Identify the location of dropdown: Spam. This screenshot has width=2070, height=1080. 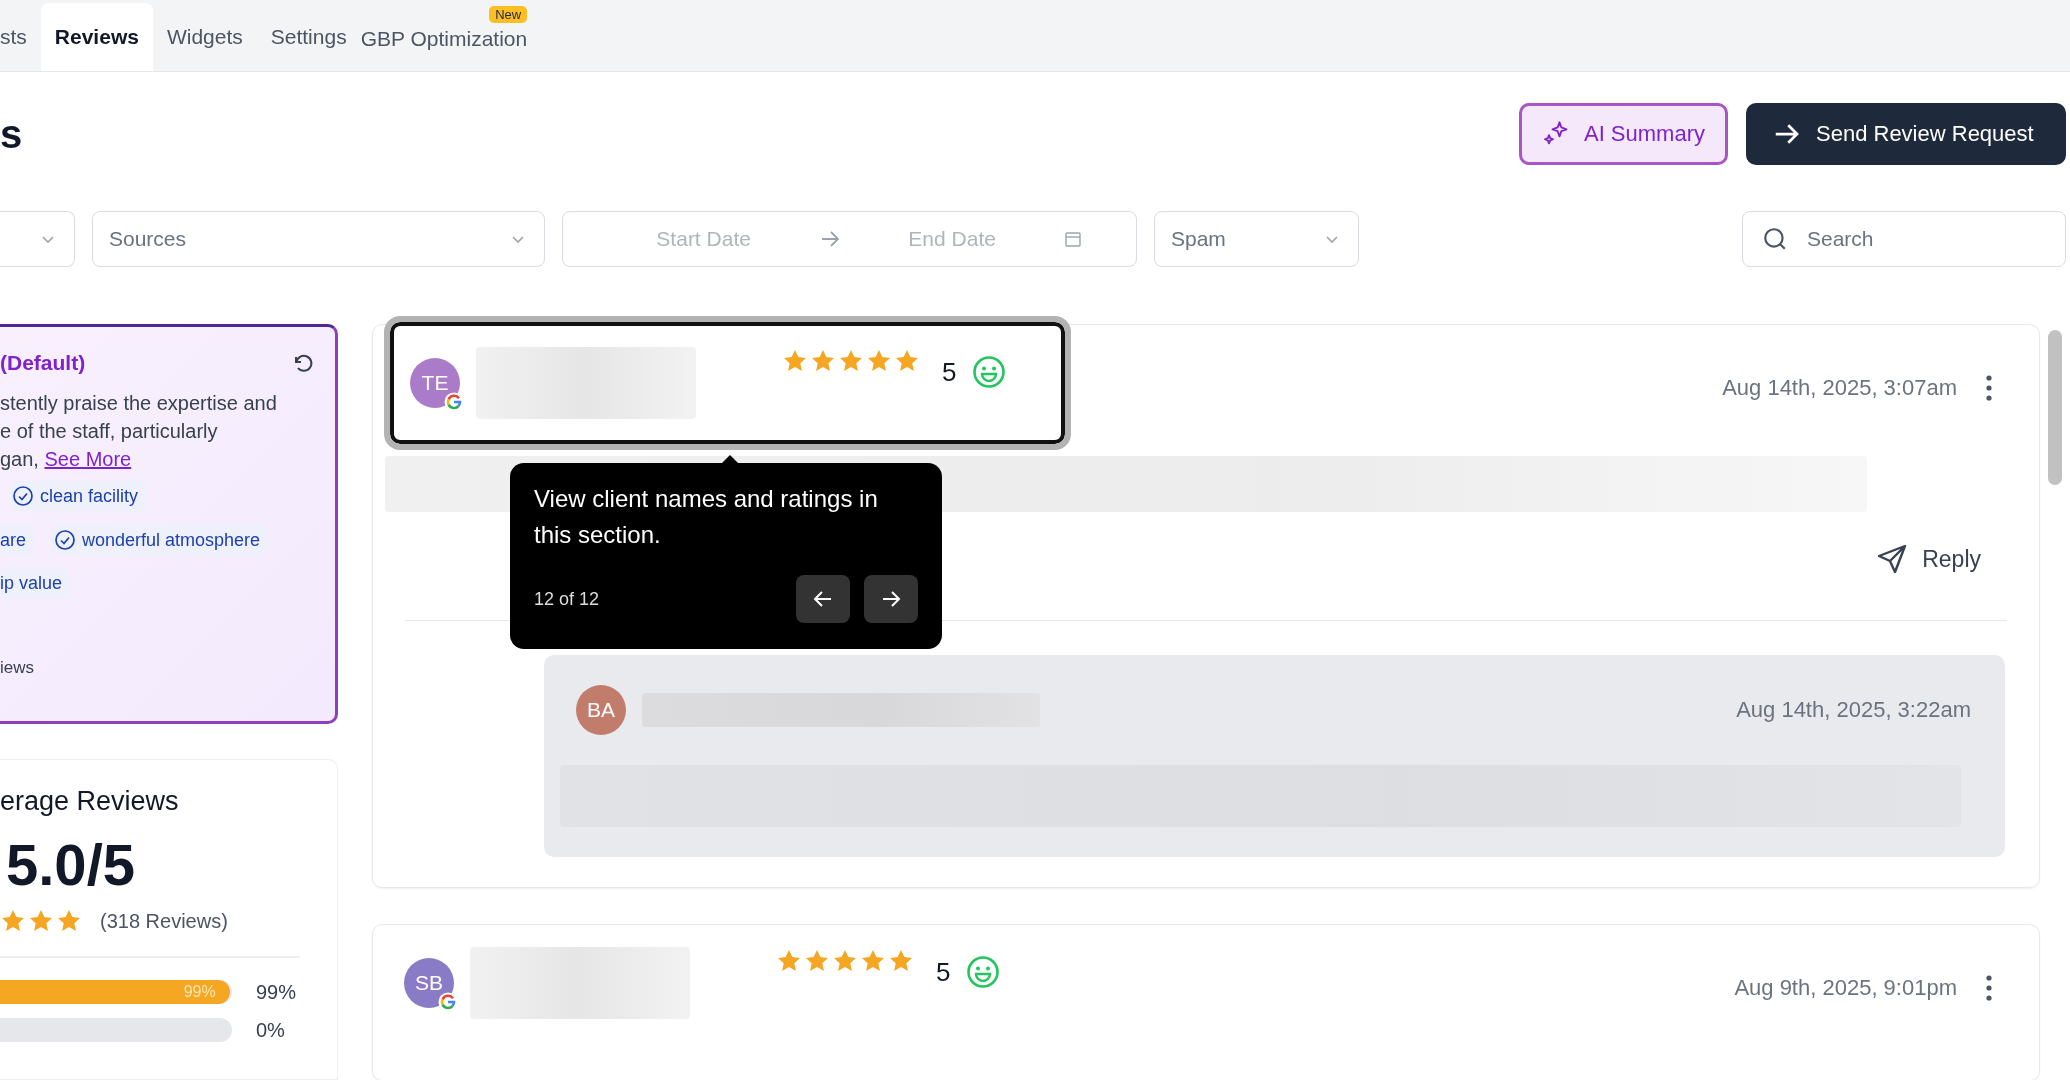
(1256, 239).